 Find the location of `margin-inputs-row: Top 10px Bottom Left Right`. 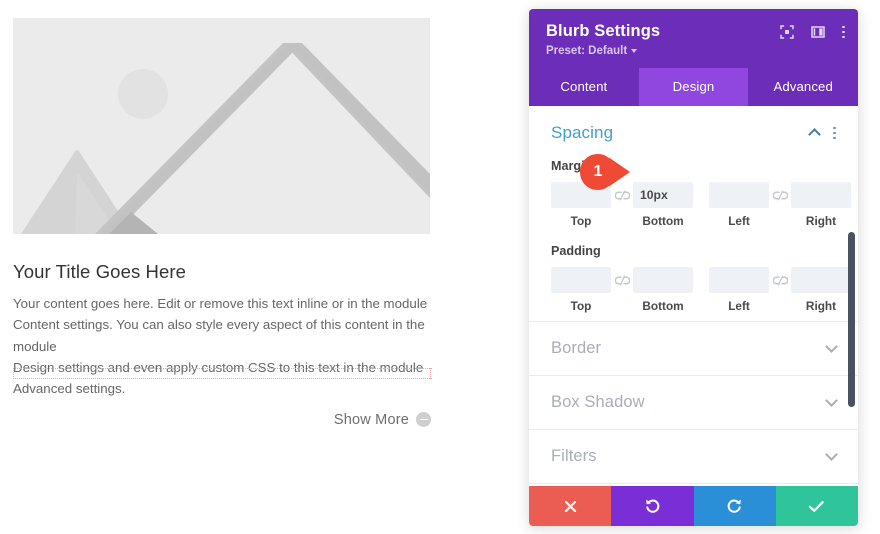

margin-inputs-row: Top 10px Bottom Left Right is located at coordinates (701, 205).